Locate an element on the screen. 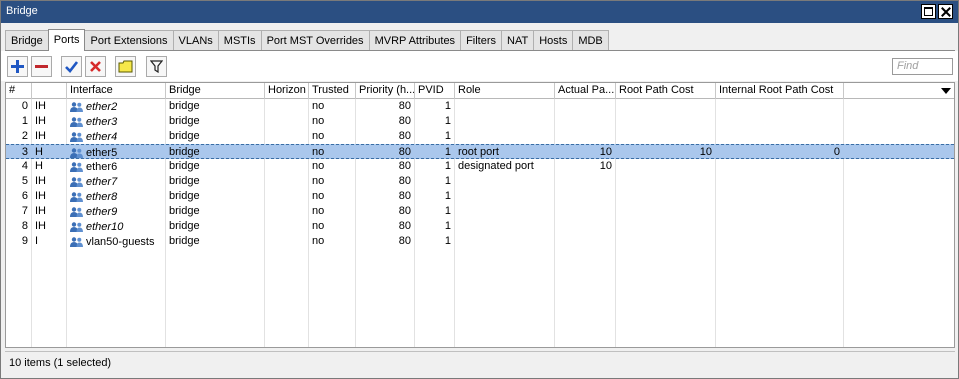 Image resolution: width=959 pixels, height=379 pixels. tab-bridge: Bridge is located at coordinates (27, 40).